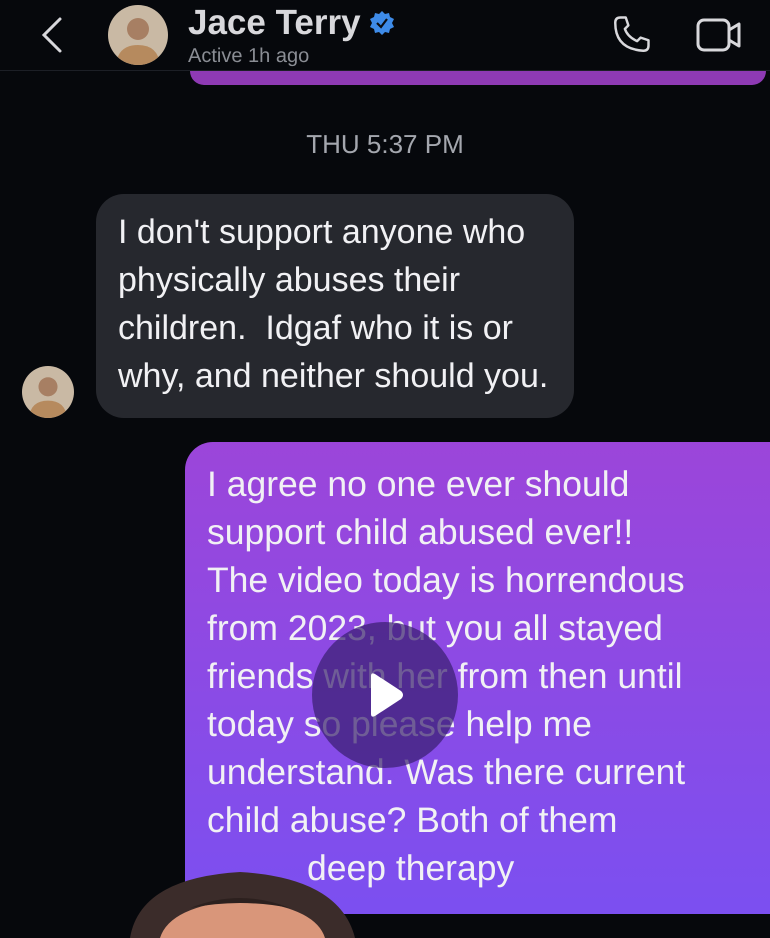  Describe the element at coordinates (249, 56) in the screenshot. I see `active-status: Active 1h ago` at that location.